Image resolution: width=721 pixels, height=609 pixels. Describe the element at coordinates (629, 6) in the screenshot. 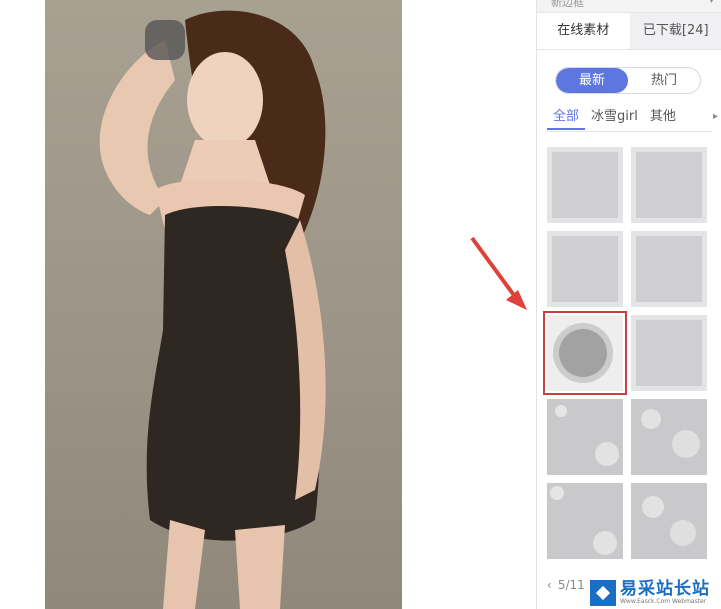

I see `panel-header: 新边框 ▾` at that location.